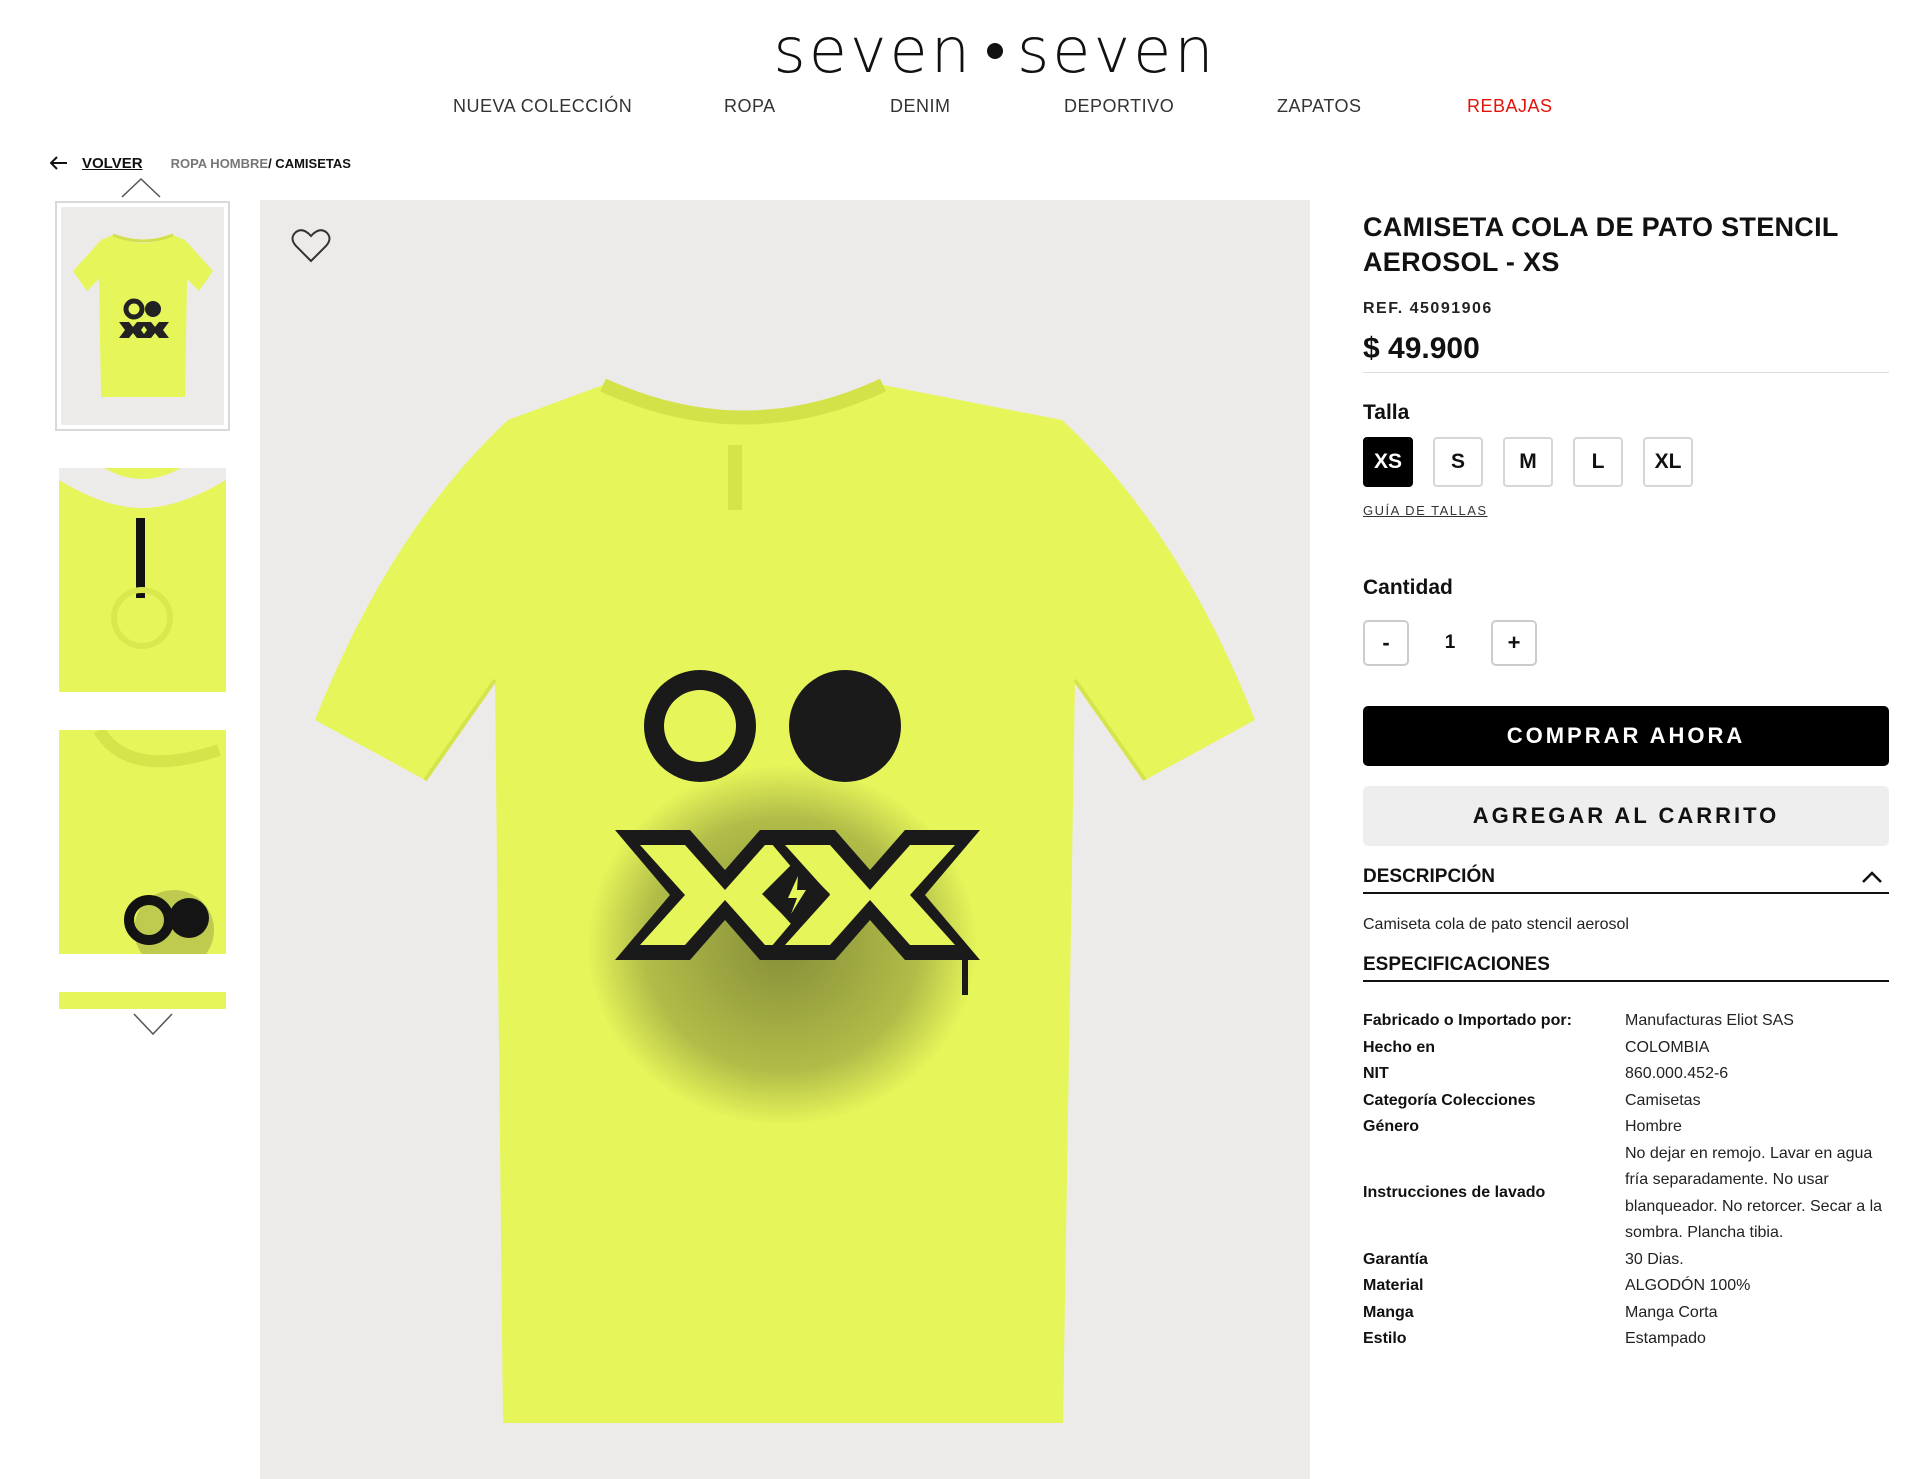 This screenshot has width=1920, height=1479. Describe the element at coordinates (1388, 462) in the screenshot. I see `size-option-xs: XS` at that location.